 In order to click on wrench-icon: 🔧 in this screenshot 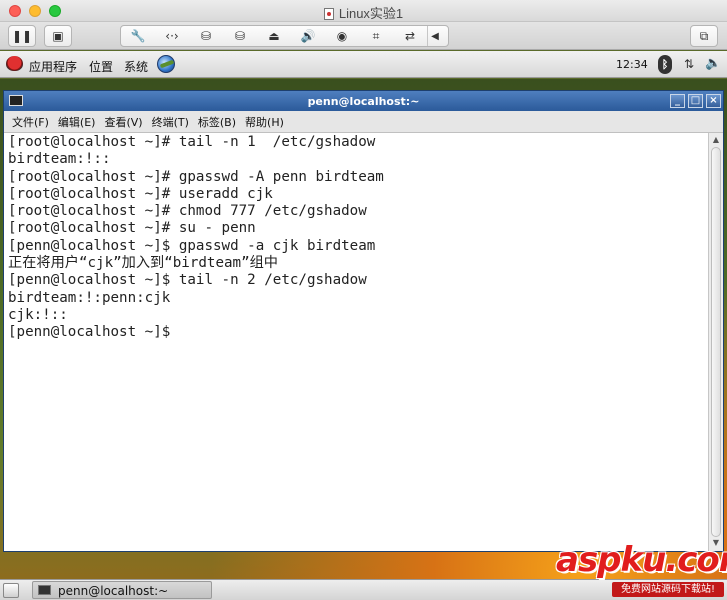, I will do `click(138, 36)`.